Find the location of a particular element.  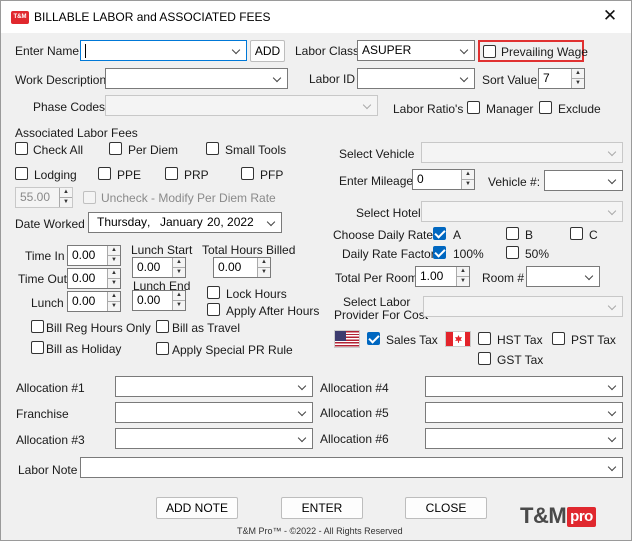

ppe-checkbox is located at coordinates (104, 173).